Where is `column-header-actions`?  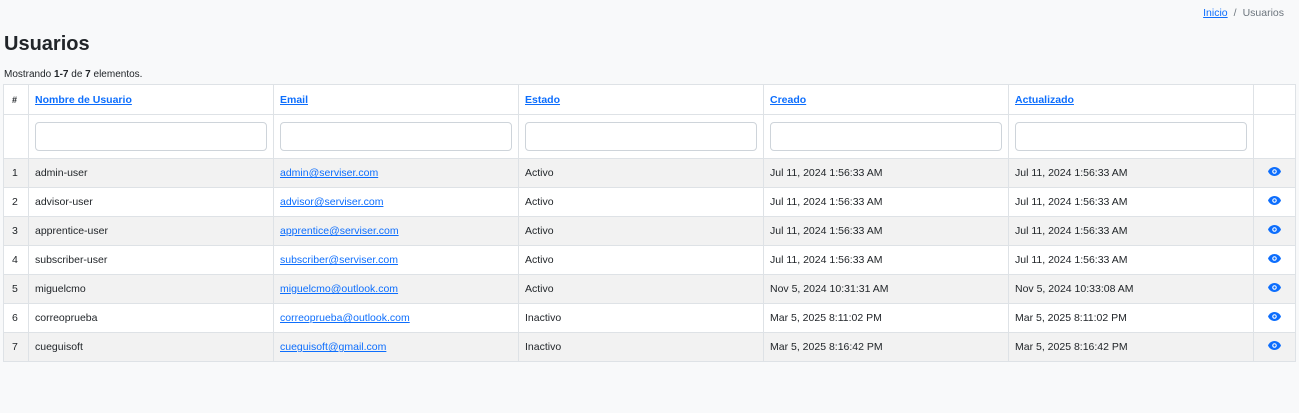
column-header-actions is located at coordinates (1274, 99).